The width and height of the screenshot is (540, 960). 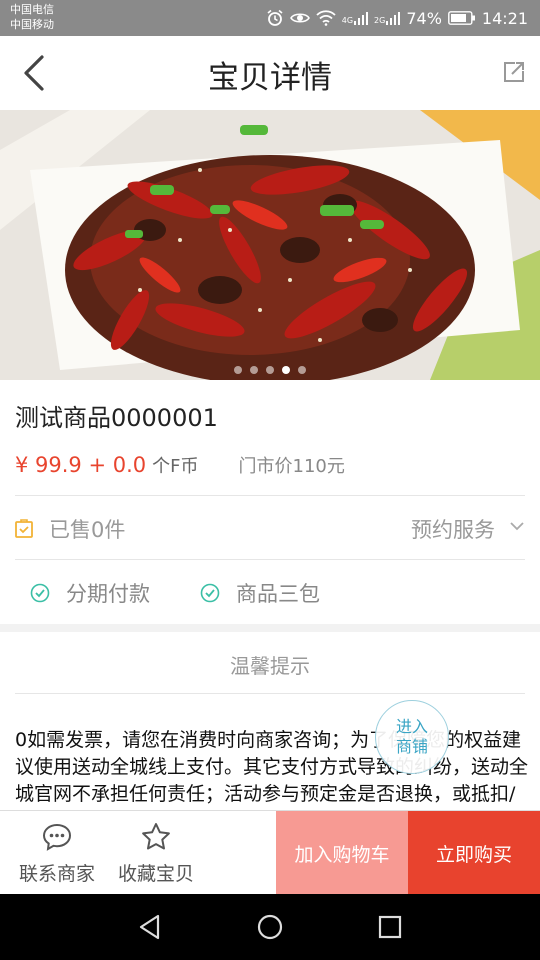 I want to click on battery-icon, so click(x=461, y=18).